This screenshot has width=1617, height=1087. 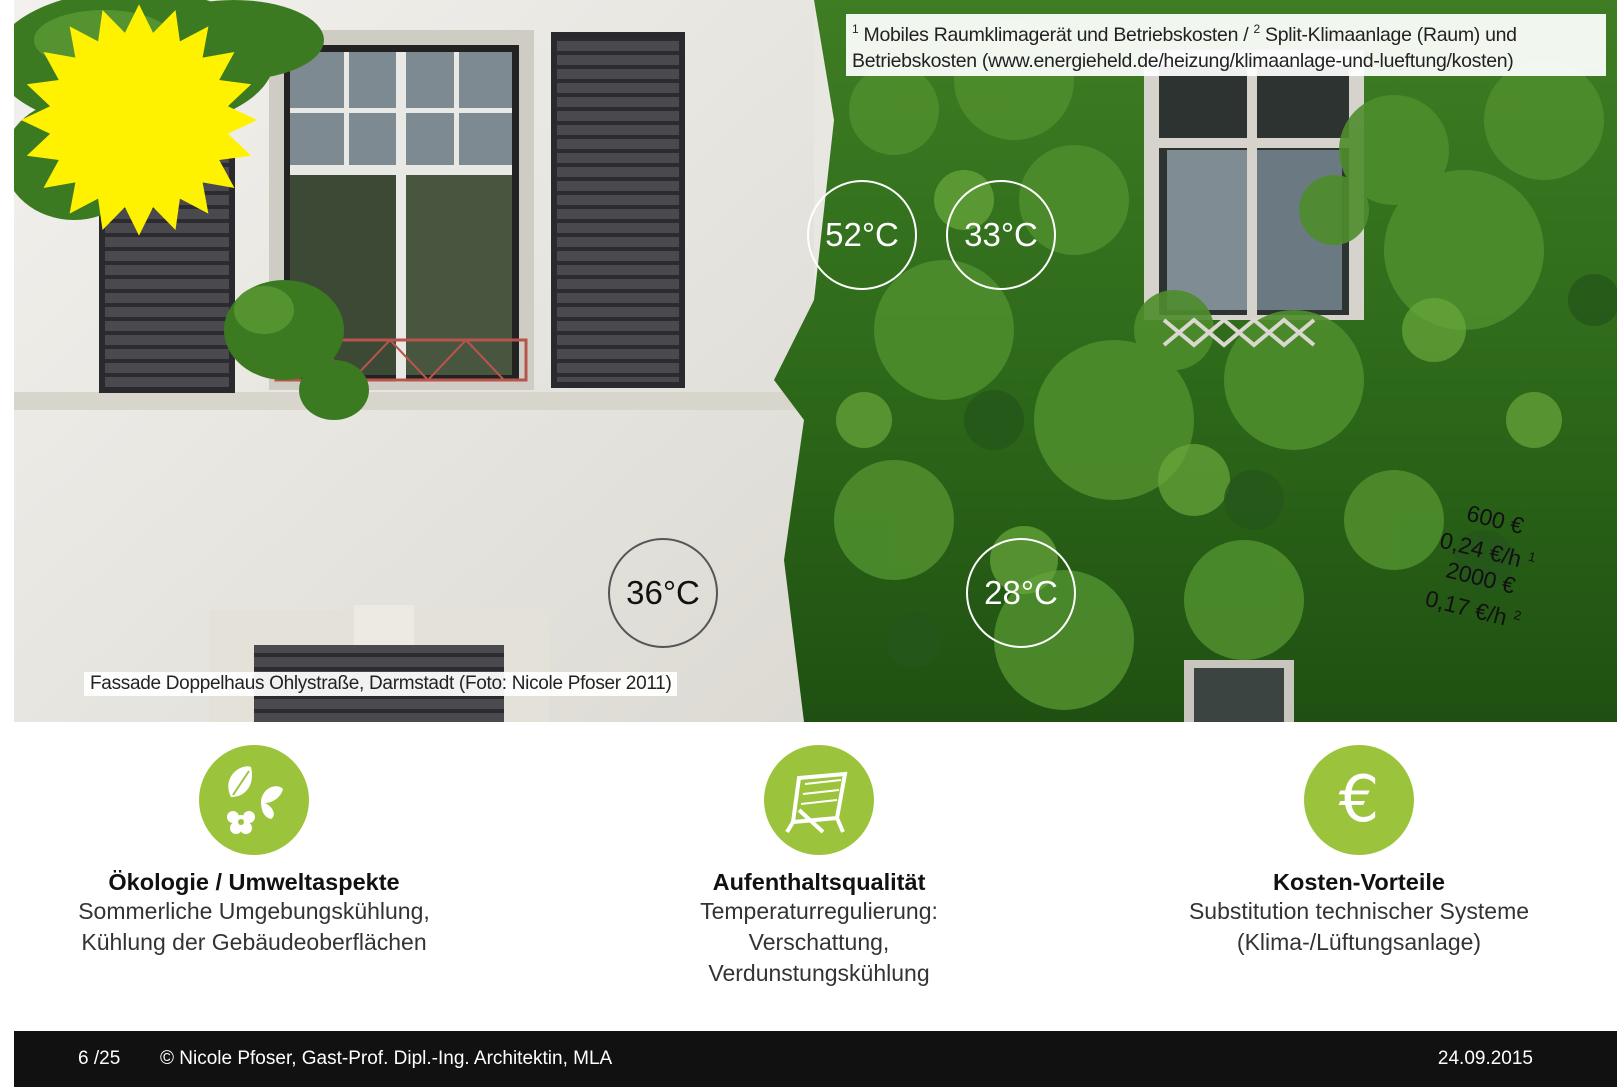 I want to click on cost-starburst, so click(x=139, y=120).